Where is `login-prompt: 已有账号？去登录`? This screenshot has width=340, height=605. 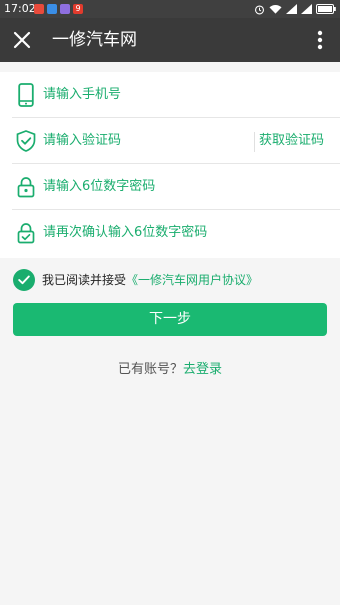
login-prompt: 已有账号？去登录 is located at coordinates (170, 370).